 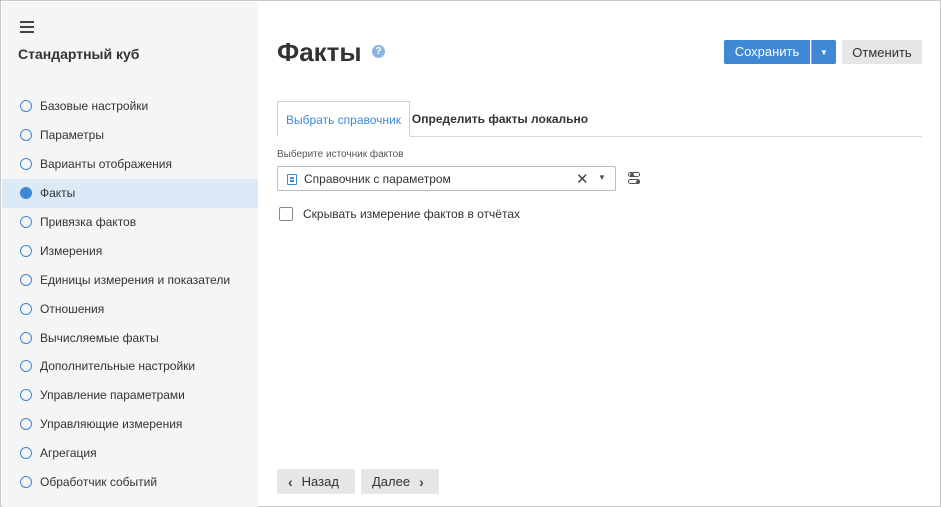 What do you see at coordinates (130, 193) in the screenshot?
I see `sidebar-item-facts: Факты` at bounding box center [130, 193].